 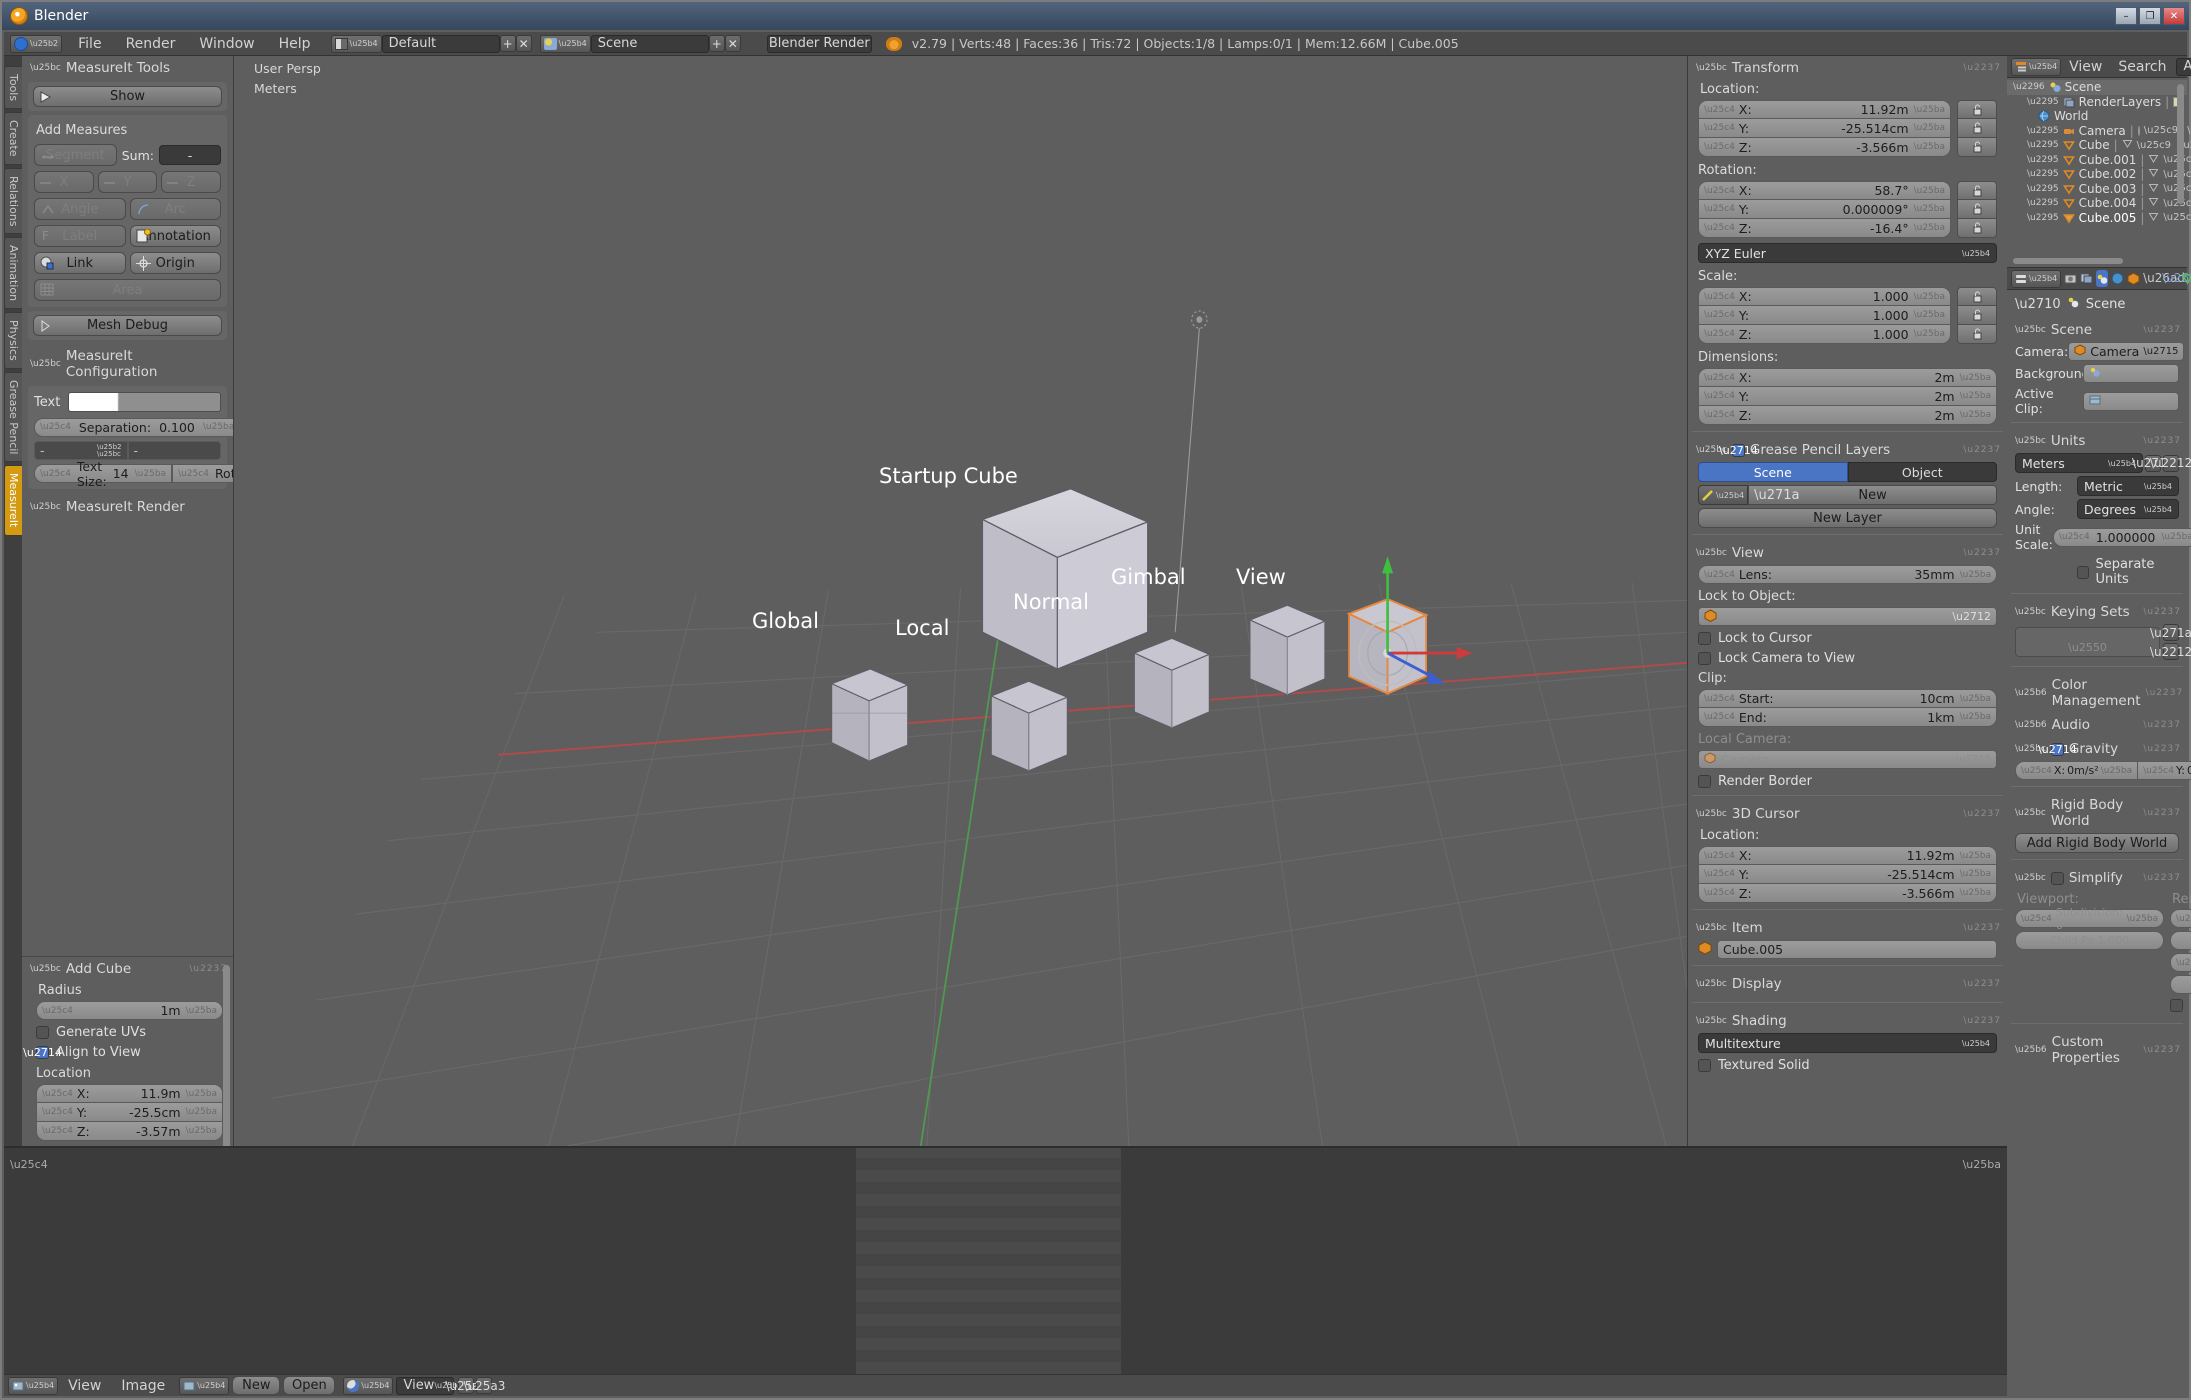 I want to click on outliner-row-cube-003: \u2295 Cube.003 | \u25c9 \u27a4 \u25a3, so click(x=2099, y=189).